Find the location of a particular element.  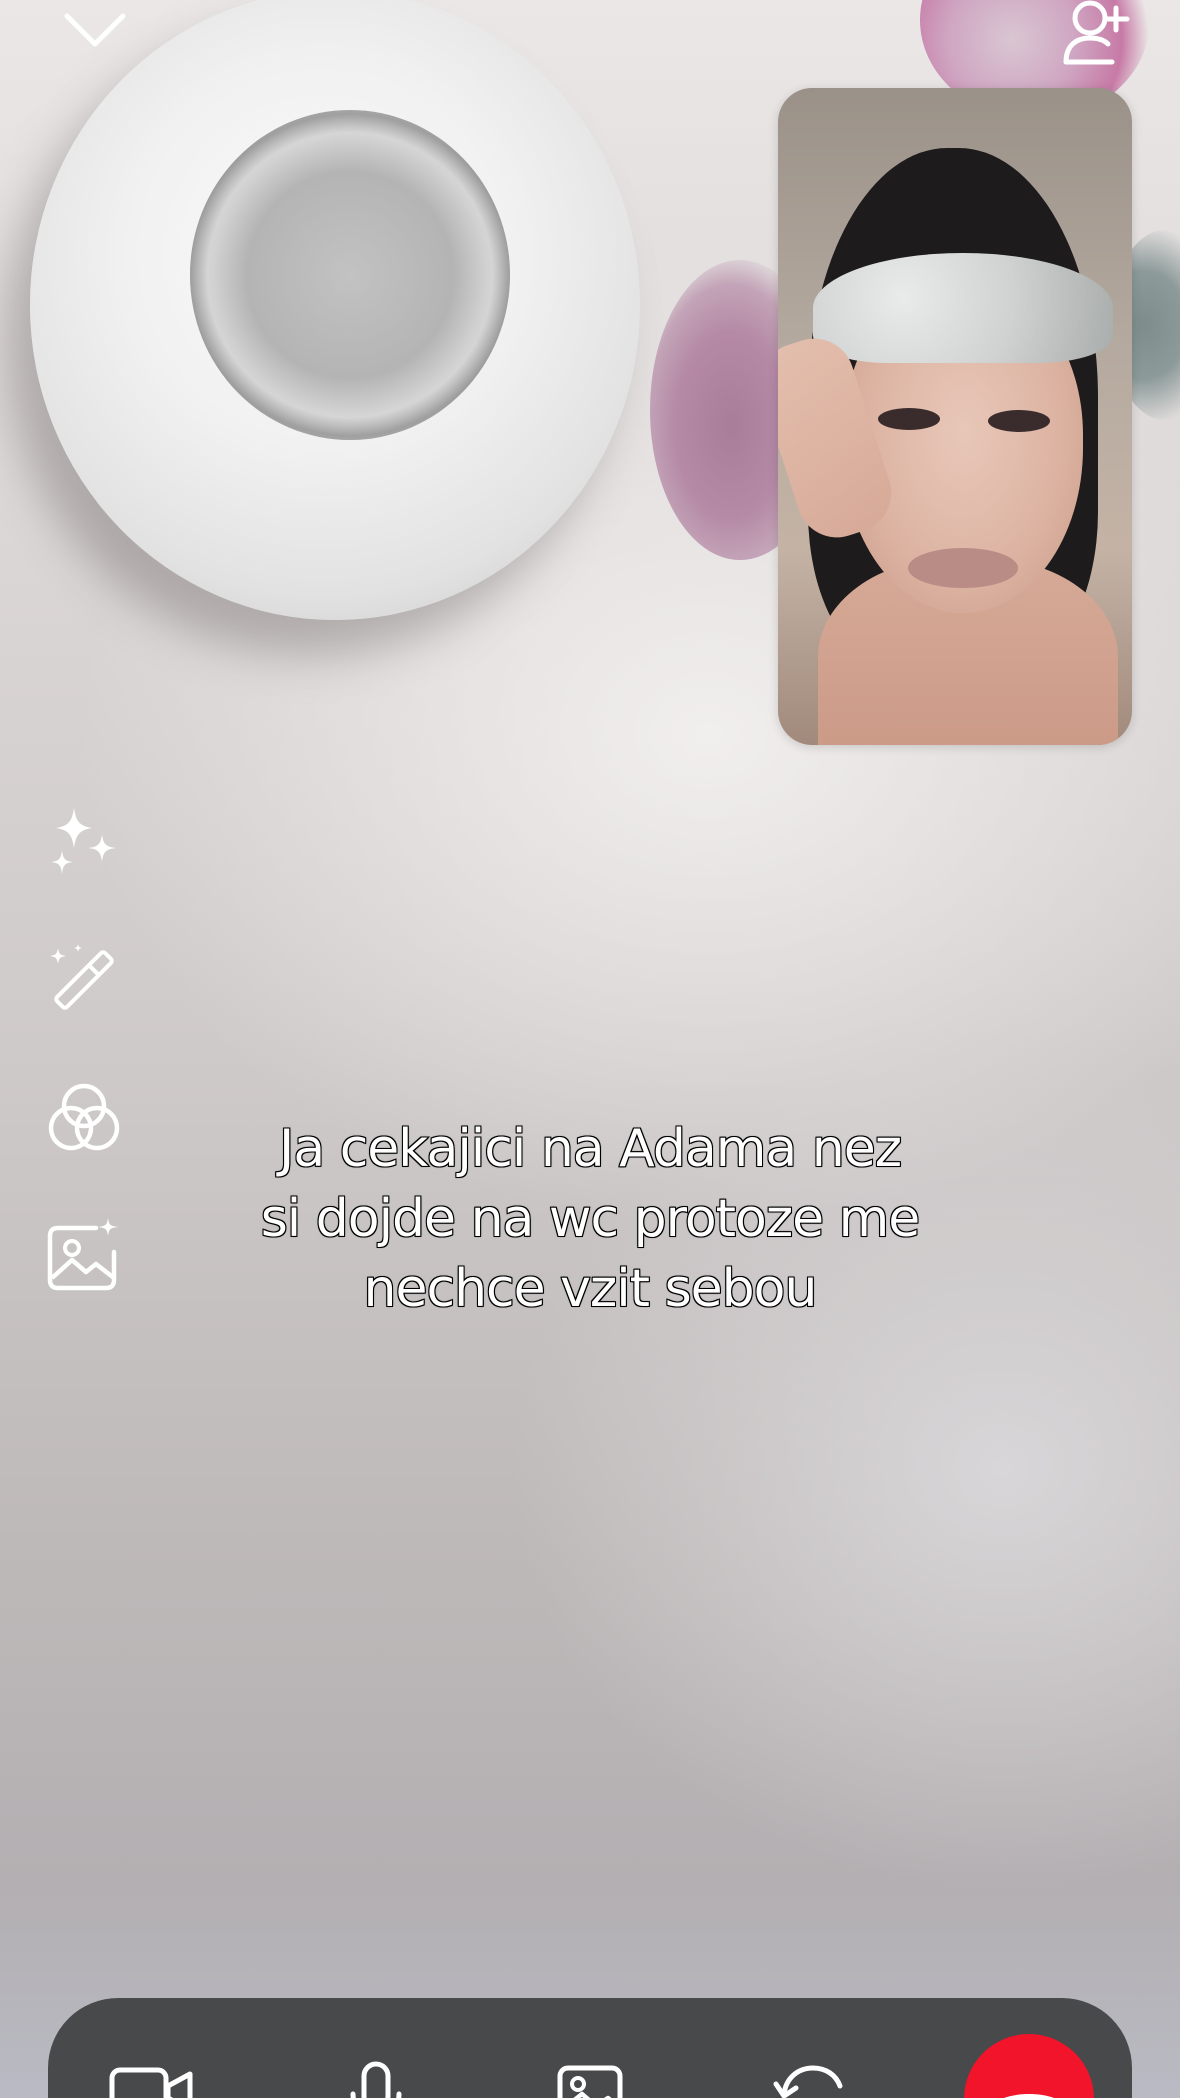

photo-gallery-icon is located at coordinates (593, 2079).